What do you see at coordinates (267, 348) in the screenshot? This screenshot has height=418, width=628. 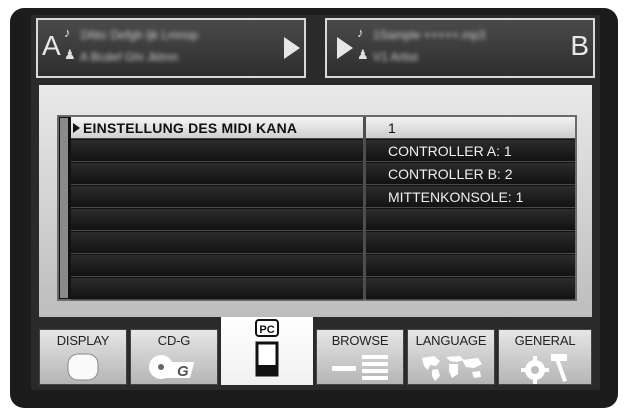 I see `pc-icon: PC` at bounding box center [267, 348].